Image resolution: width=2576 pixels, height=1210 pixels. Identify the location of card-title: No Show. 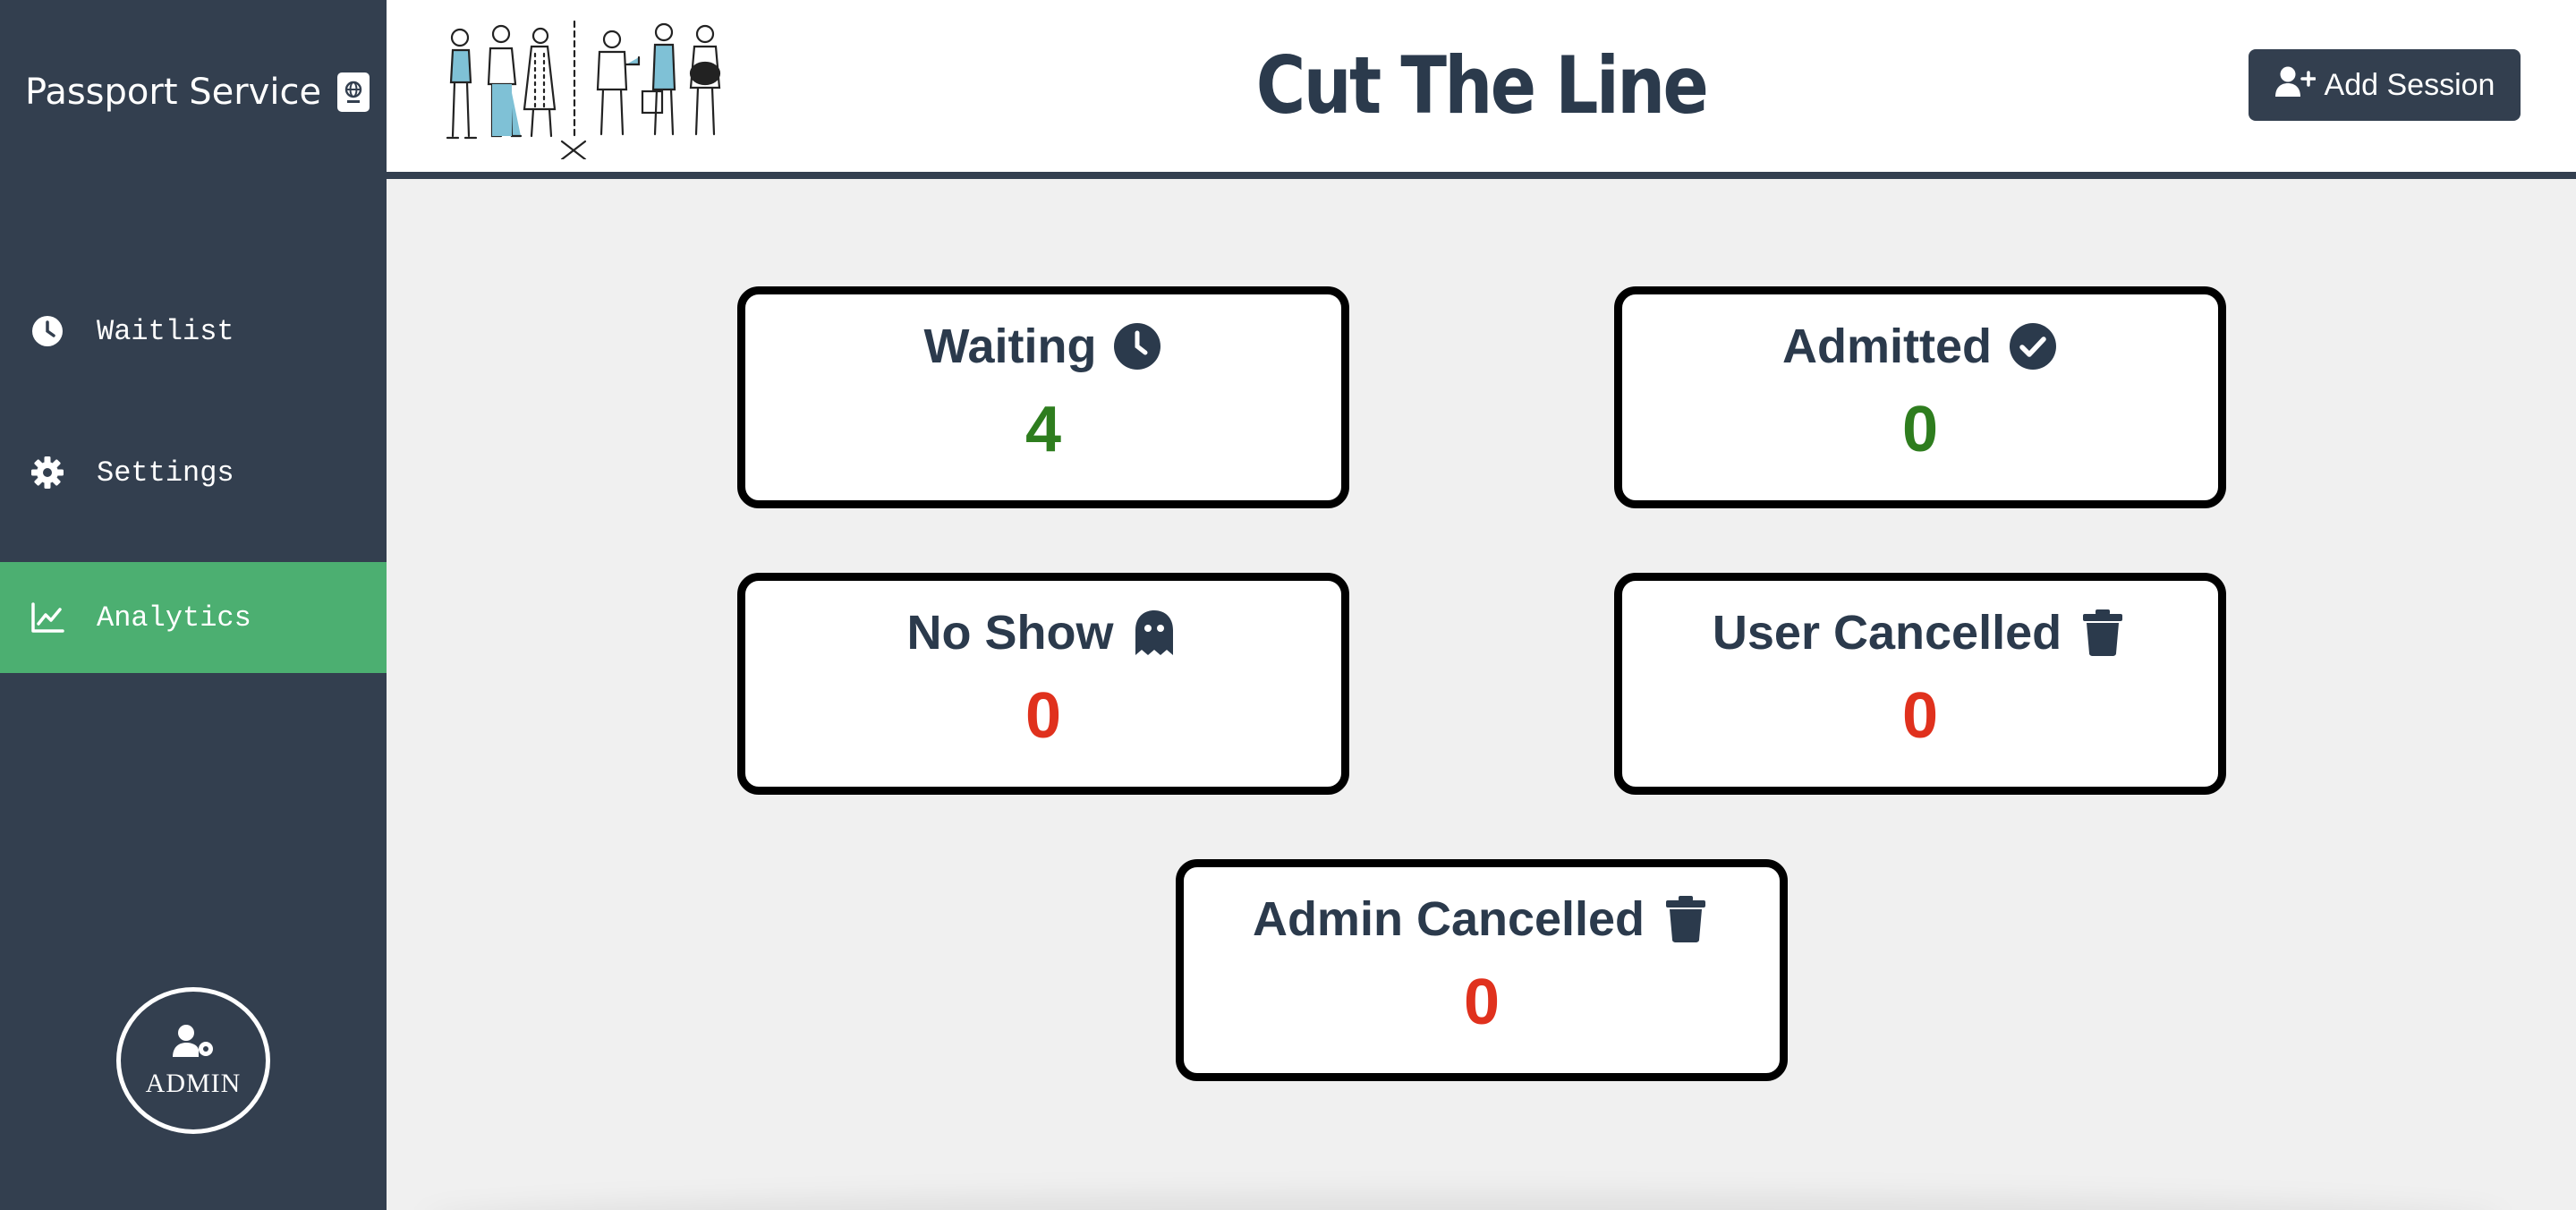
(1010, 633).